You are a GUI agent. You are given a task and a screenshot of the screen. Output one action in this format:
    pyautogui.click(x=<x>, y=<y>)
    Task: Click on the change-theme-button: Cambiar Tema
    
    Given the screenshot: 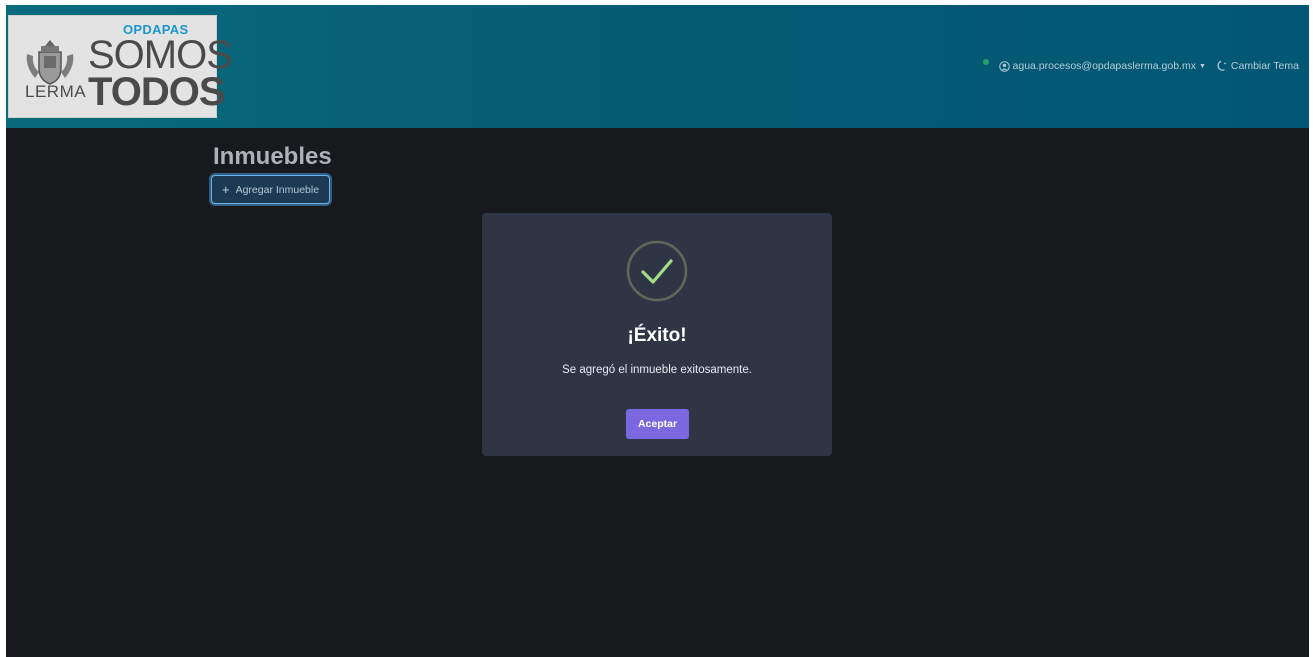 What is the action you would take?
    pyautogui.click(x=1257, y=66)
    